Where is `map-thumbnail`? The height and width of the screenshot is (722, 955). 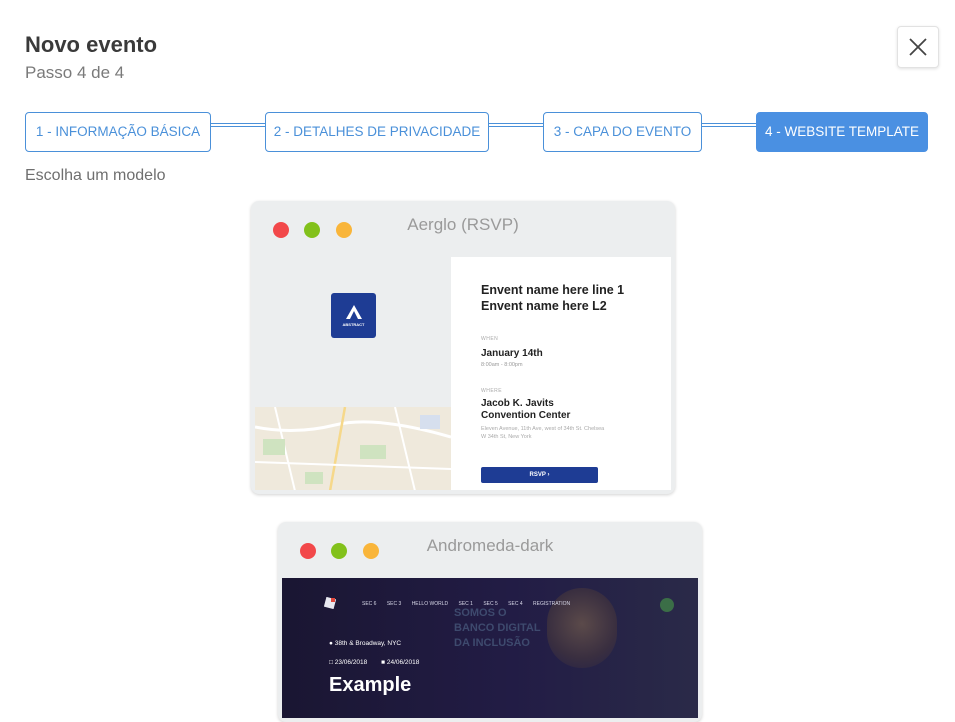 map-thumbnail is located at coordinates (353, 448).